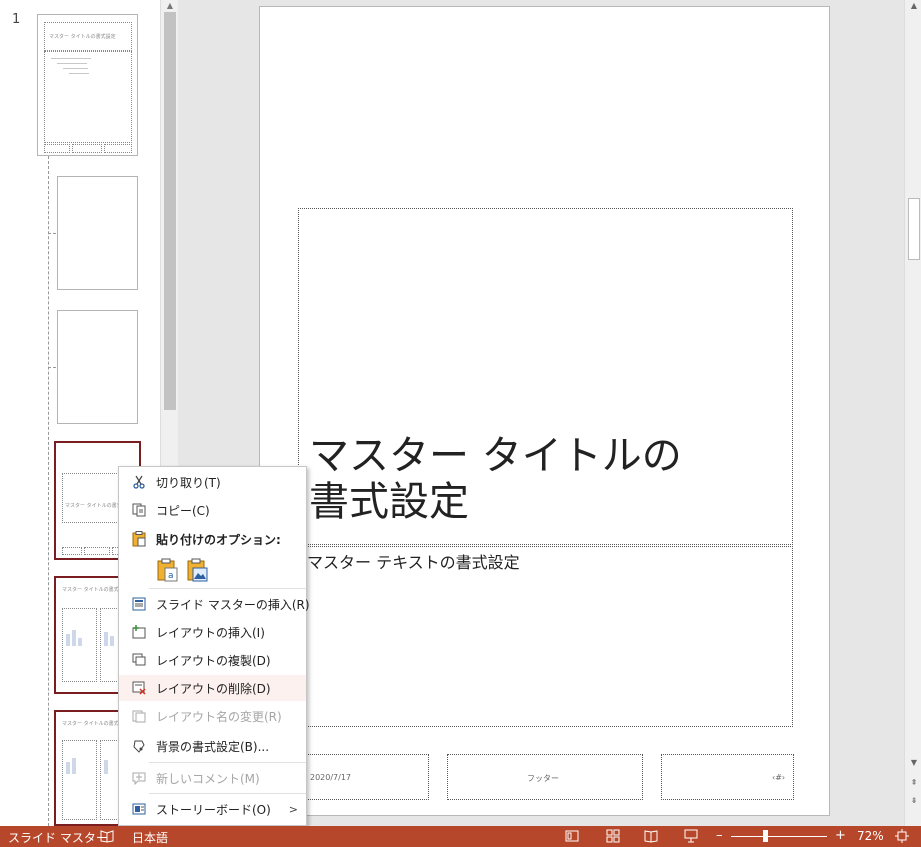 The height and width of the screenshot is (847, 921). I want to click on paste-keep-text-icon: a, so click(167, 570).